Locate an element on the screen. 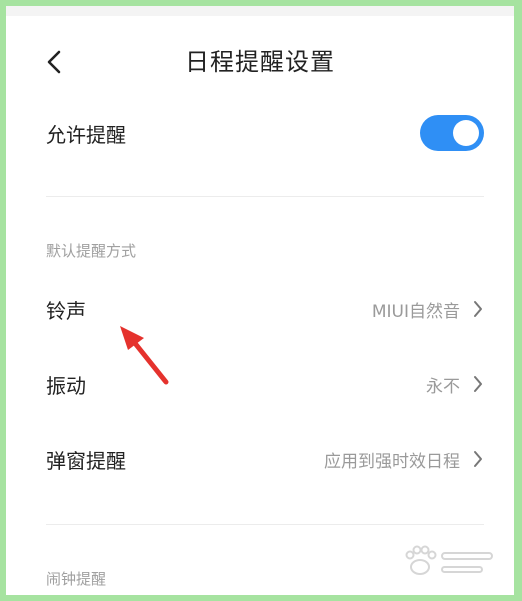 The width and height of the screenshot is (522, 601). toggle-knob is located at coordinates (466, 133).